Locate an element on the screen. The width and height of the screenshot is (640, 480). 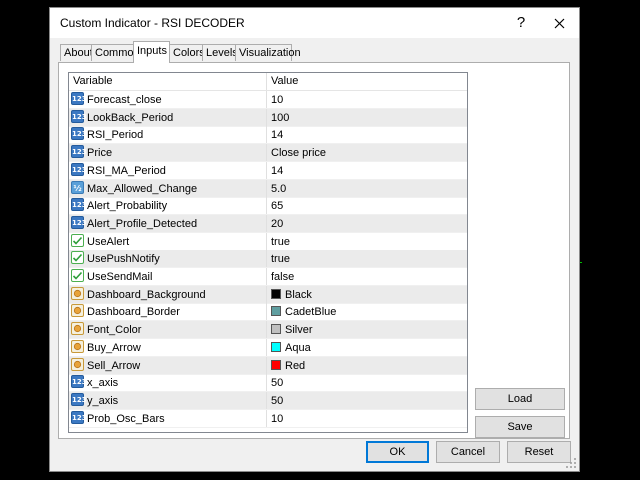
color-type-icon is located at coordinates (77, 346).